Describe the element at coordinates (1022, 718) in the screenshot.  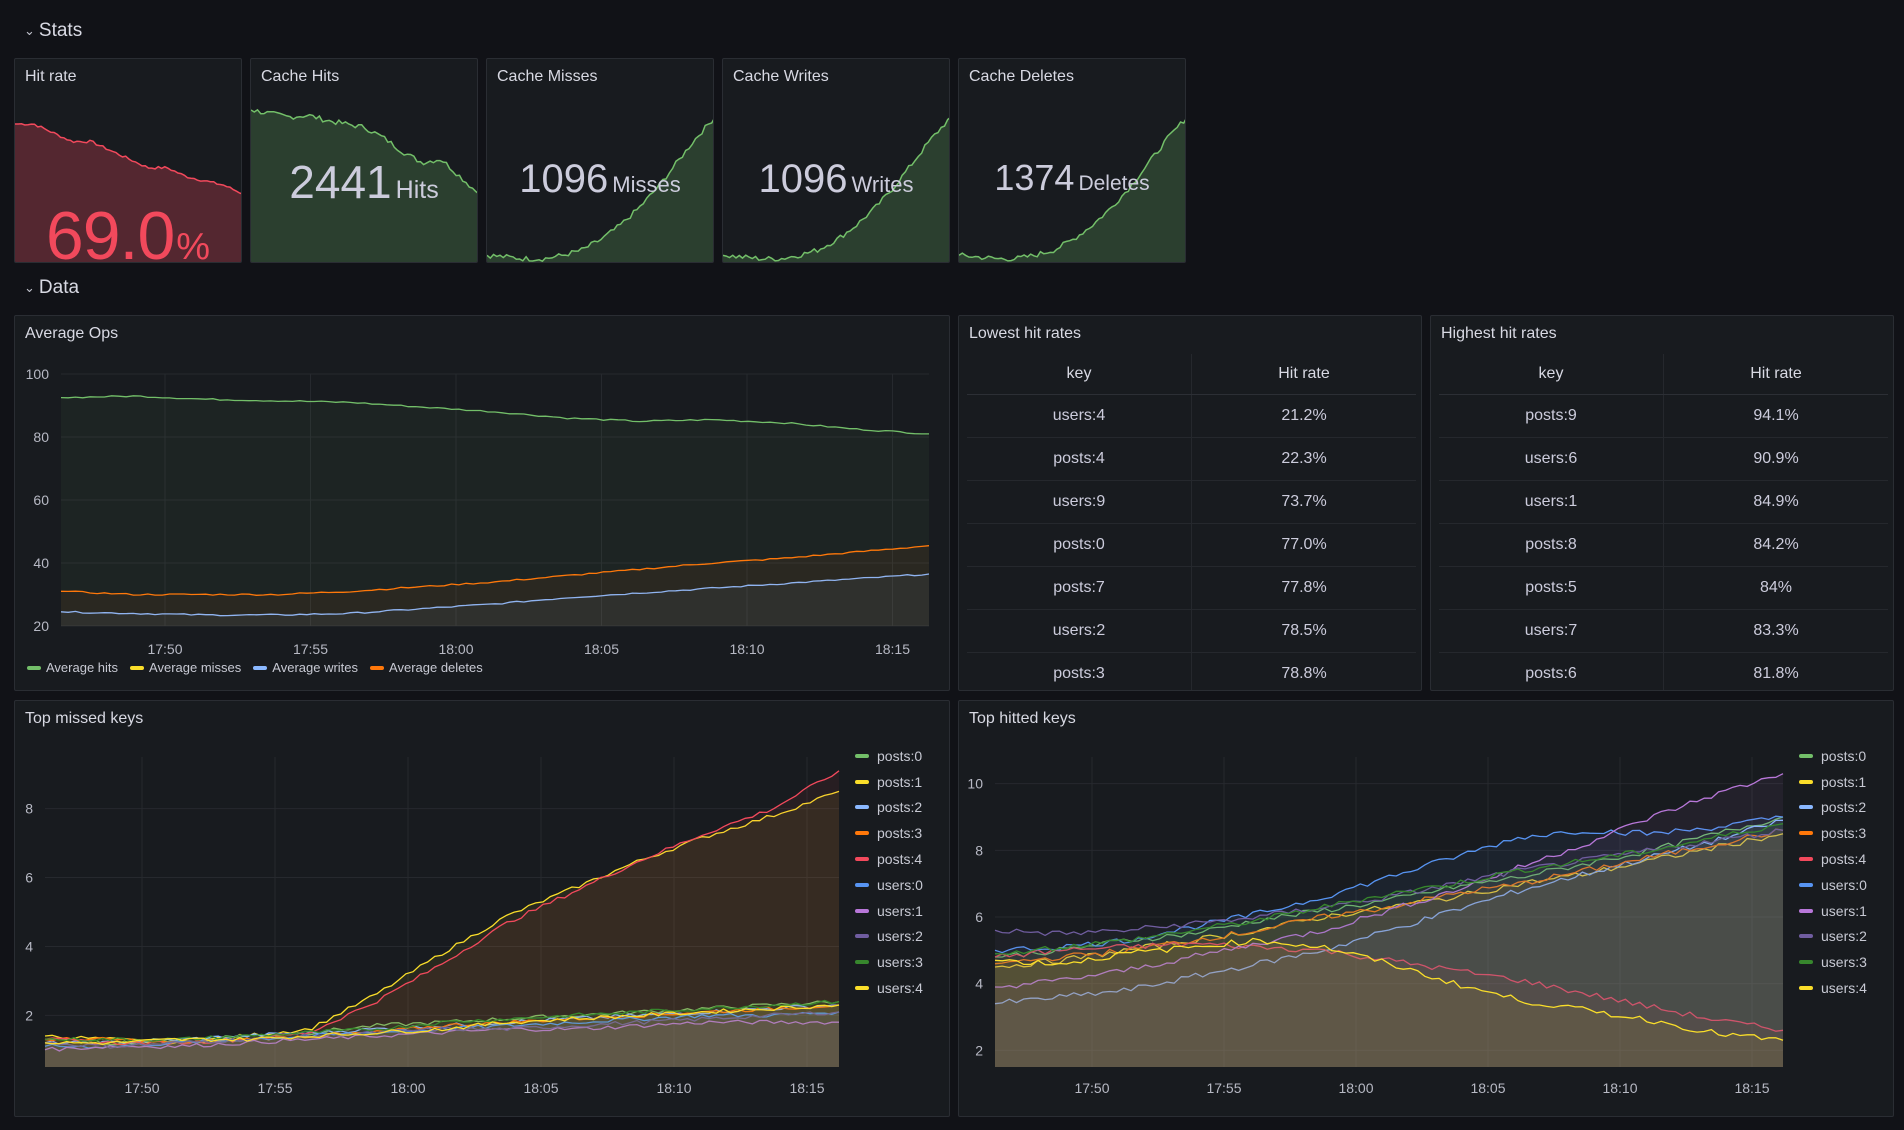
I see `panel-title: Top hitted keys` at that location.